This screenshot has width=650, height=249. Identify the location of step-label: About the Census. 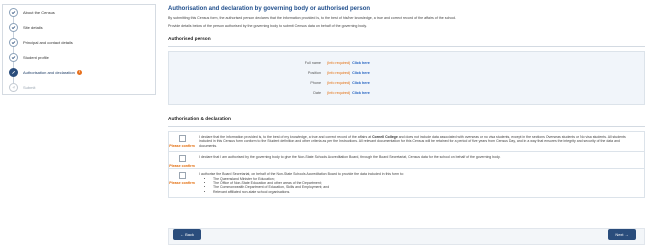
(39, 12).